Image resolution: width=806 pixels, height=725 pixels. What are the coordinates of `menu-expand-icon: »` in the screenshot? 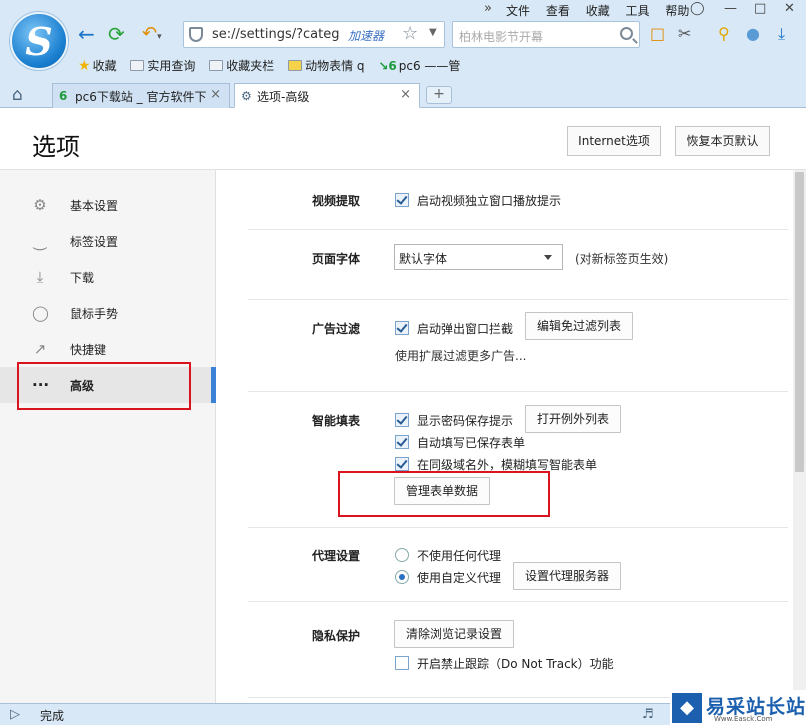 It's located at (488, 8).